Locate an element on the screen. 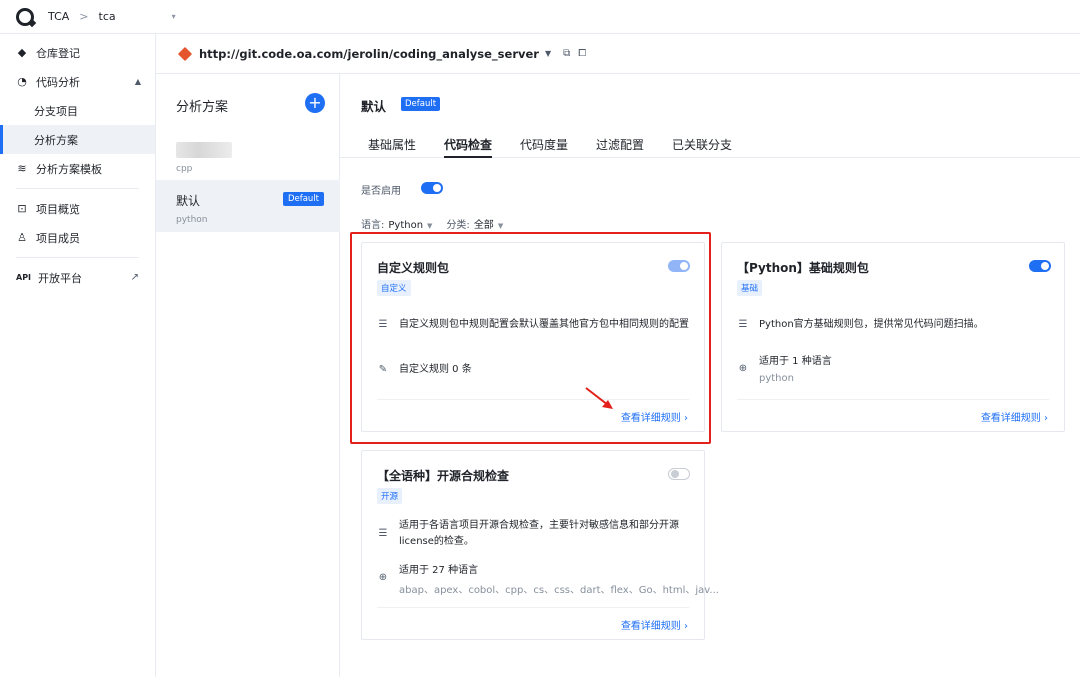  sidebar-item-analysis-scheme: 分析方案 is located at coordinates (77, 139).